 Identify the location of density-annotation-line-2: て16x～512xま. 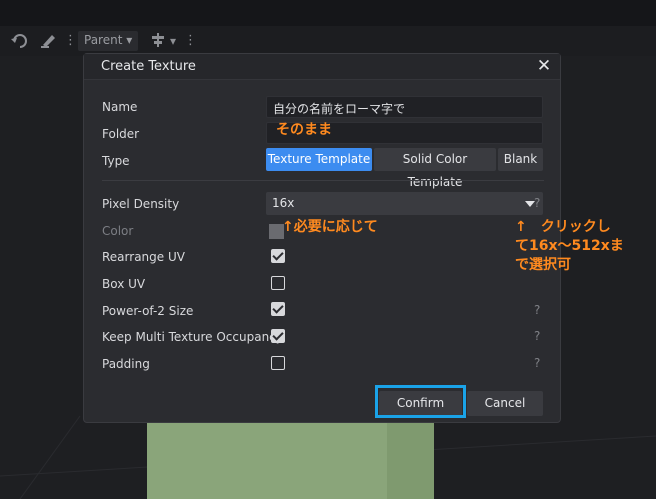
(569, 246).